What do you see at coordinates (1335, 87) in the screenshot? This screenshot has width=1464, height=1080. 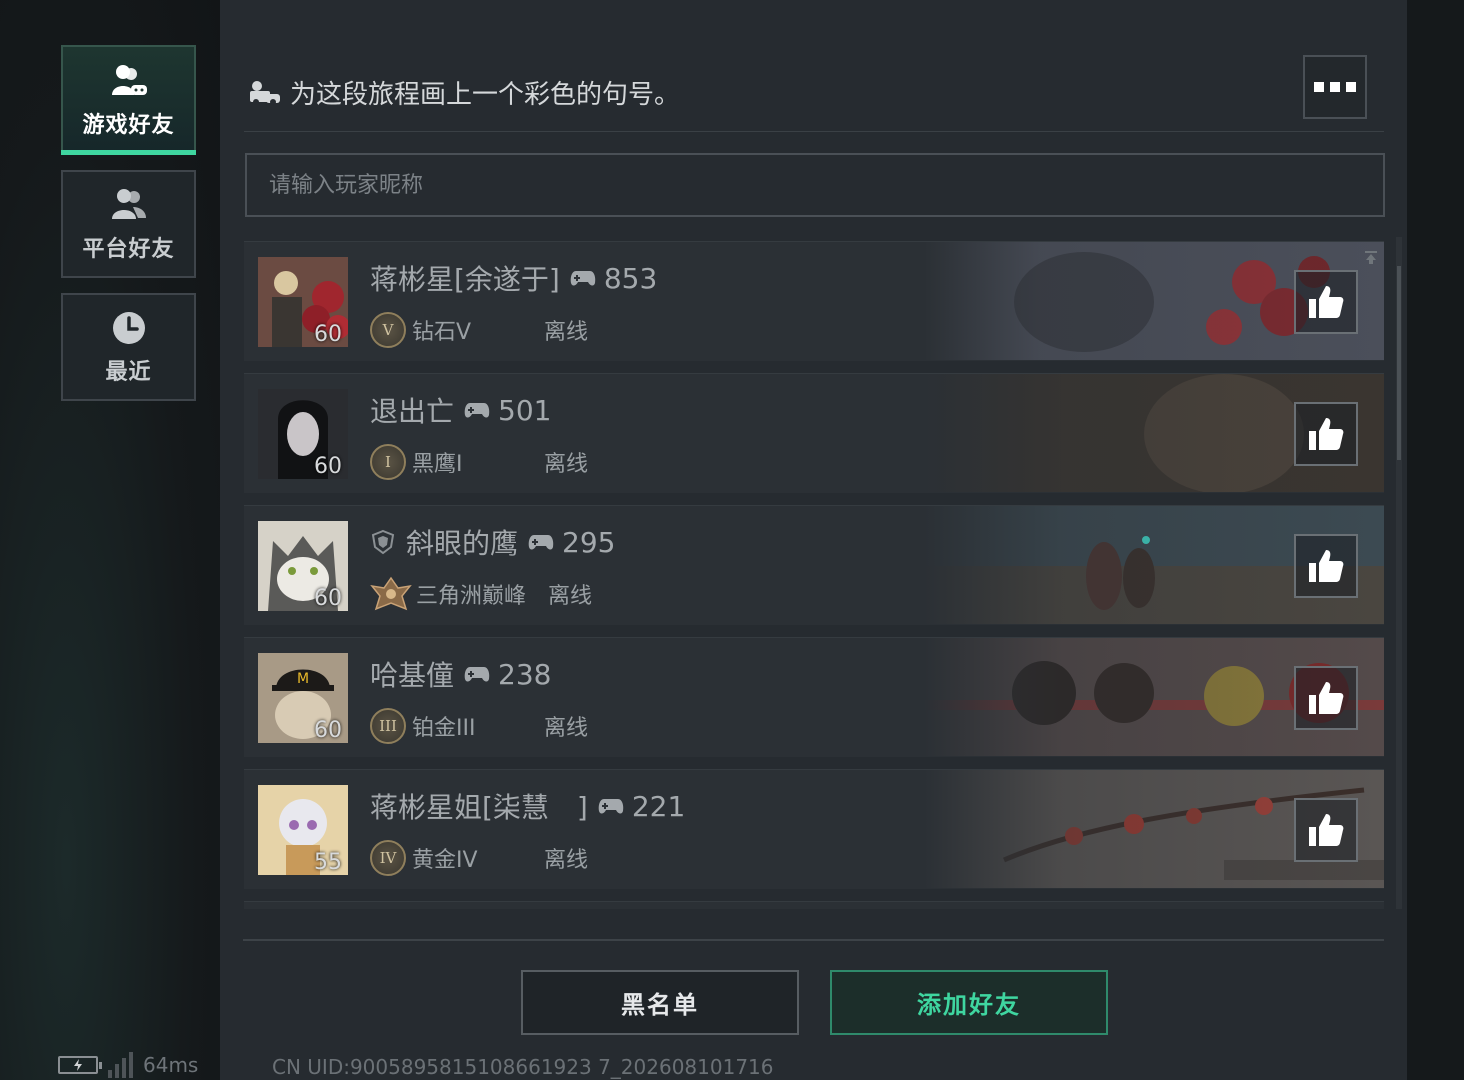 I see `more-button` at bounding box center [1335, 87].